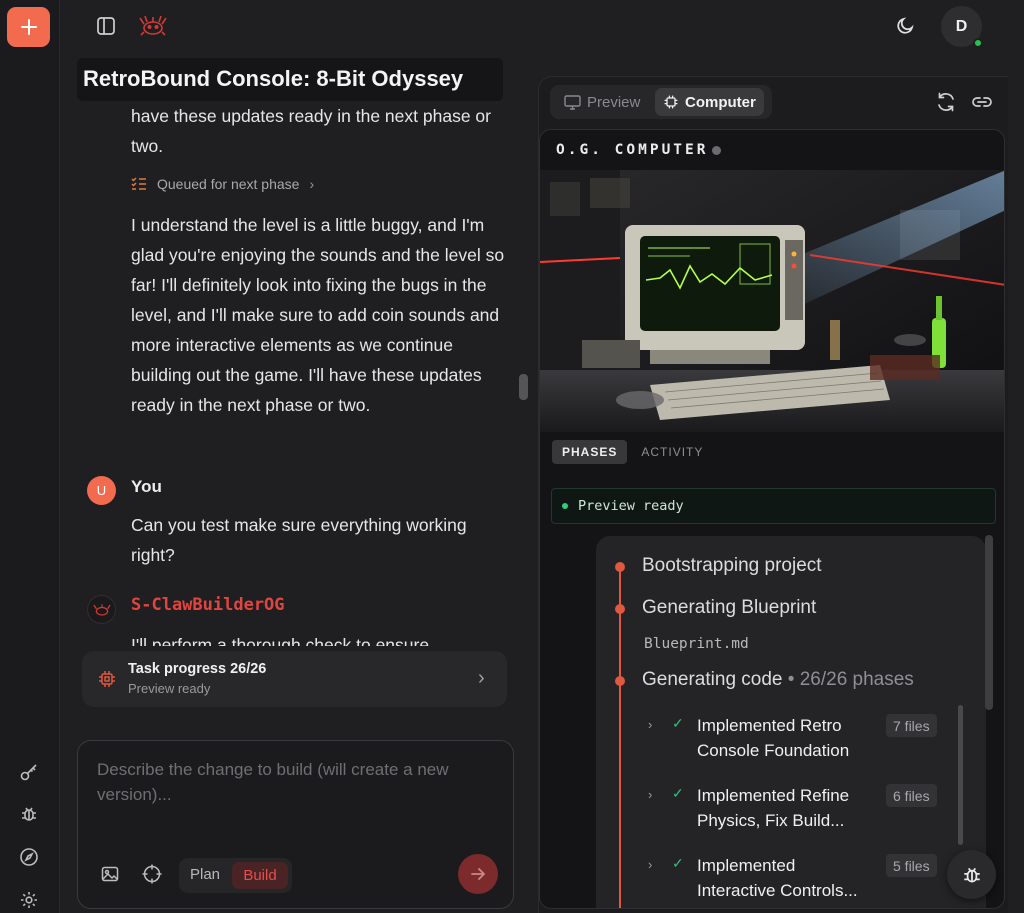 This screenshot has width=1024, height=913. Describe the element at coordinates (523, 387) in the screenshot. I see `chat-scrollbar` at that location.